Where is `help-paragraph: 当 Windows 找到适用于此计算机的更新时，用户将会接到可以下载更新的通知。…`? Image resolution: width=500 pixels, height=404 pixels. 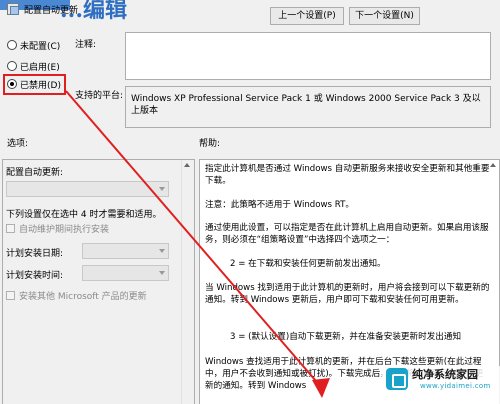 help-paragraph: 当 Windows 找到适用于此计算机的更新时，用户将会接到可以下载更新的通知。… is located at coordinates (347, 294).